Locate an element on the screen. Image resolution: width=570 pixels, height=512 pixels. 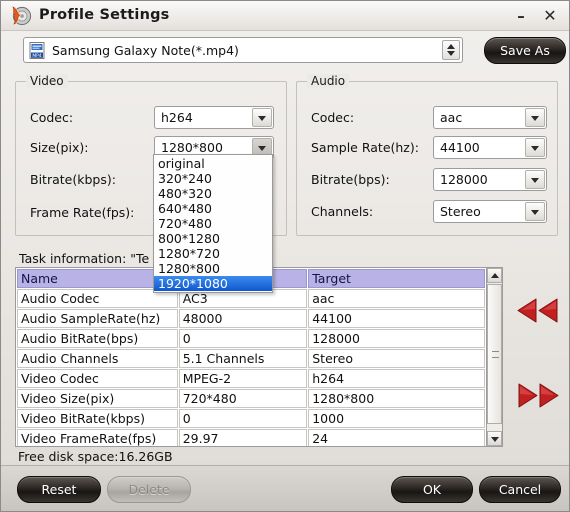
dropdown-option: 640*480 is located at coordinates (213, 208).